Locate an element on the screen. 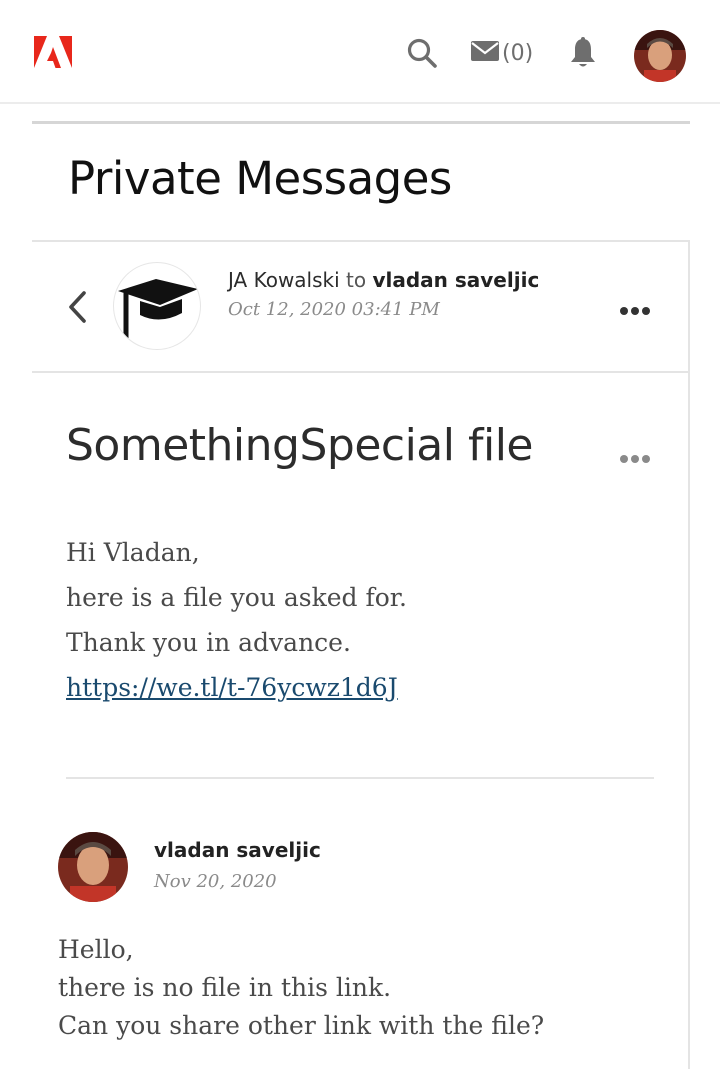 The height and width of the screenshot is (1081, 720). envelope-icon is located at coordinates (485, 53).